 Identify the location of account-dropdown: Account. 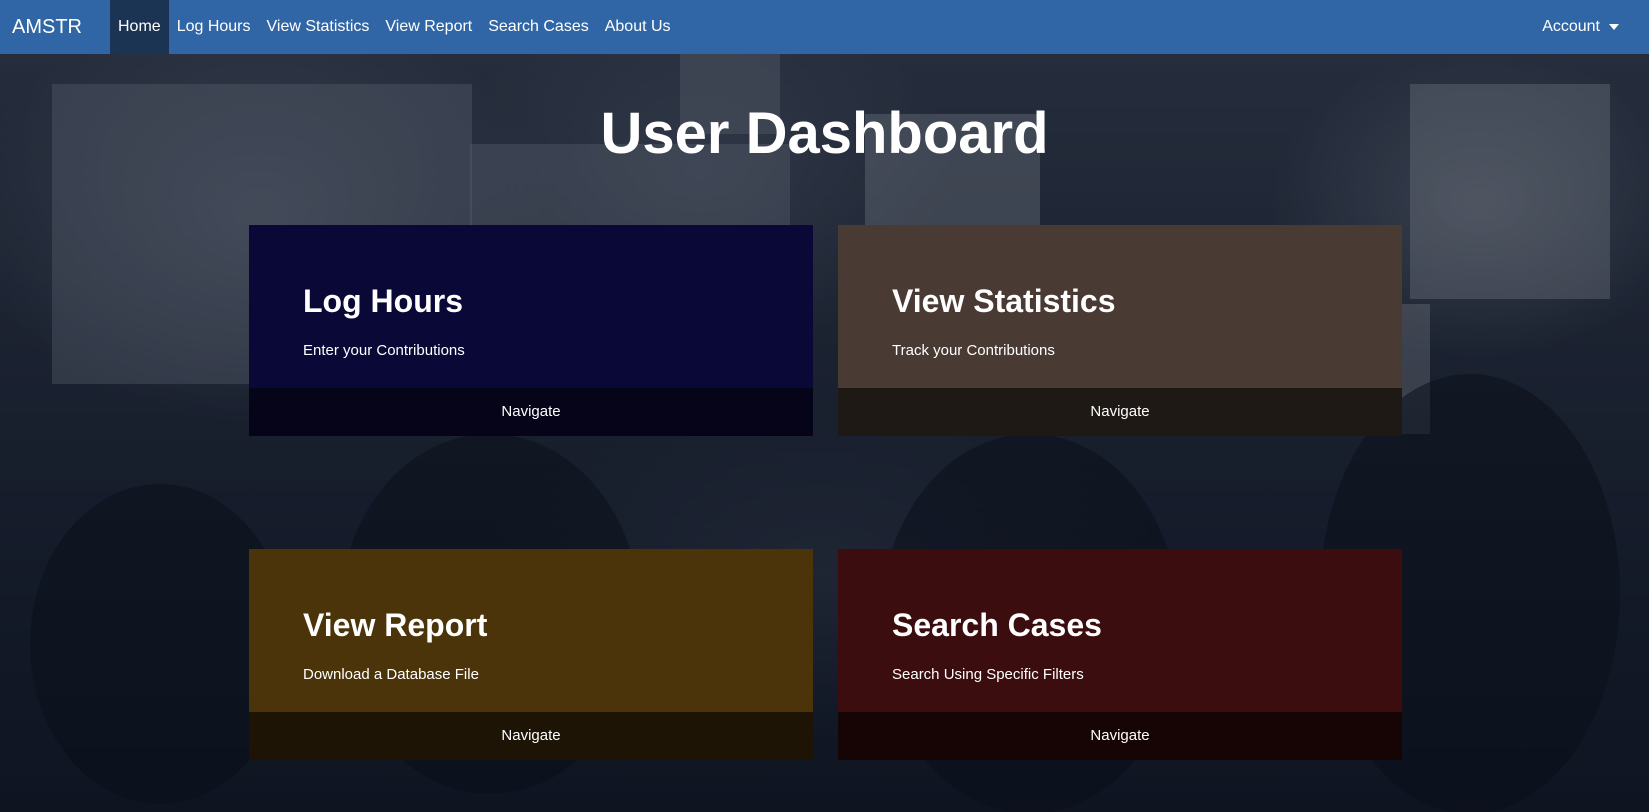
(1580, 27).